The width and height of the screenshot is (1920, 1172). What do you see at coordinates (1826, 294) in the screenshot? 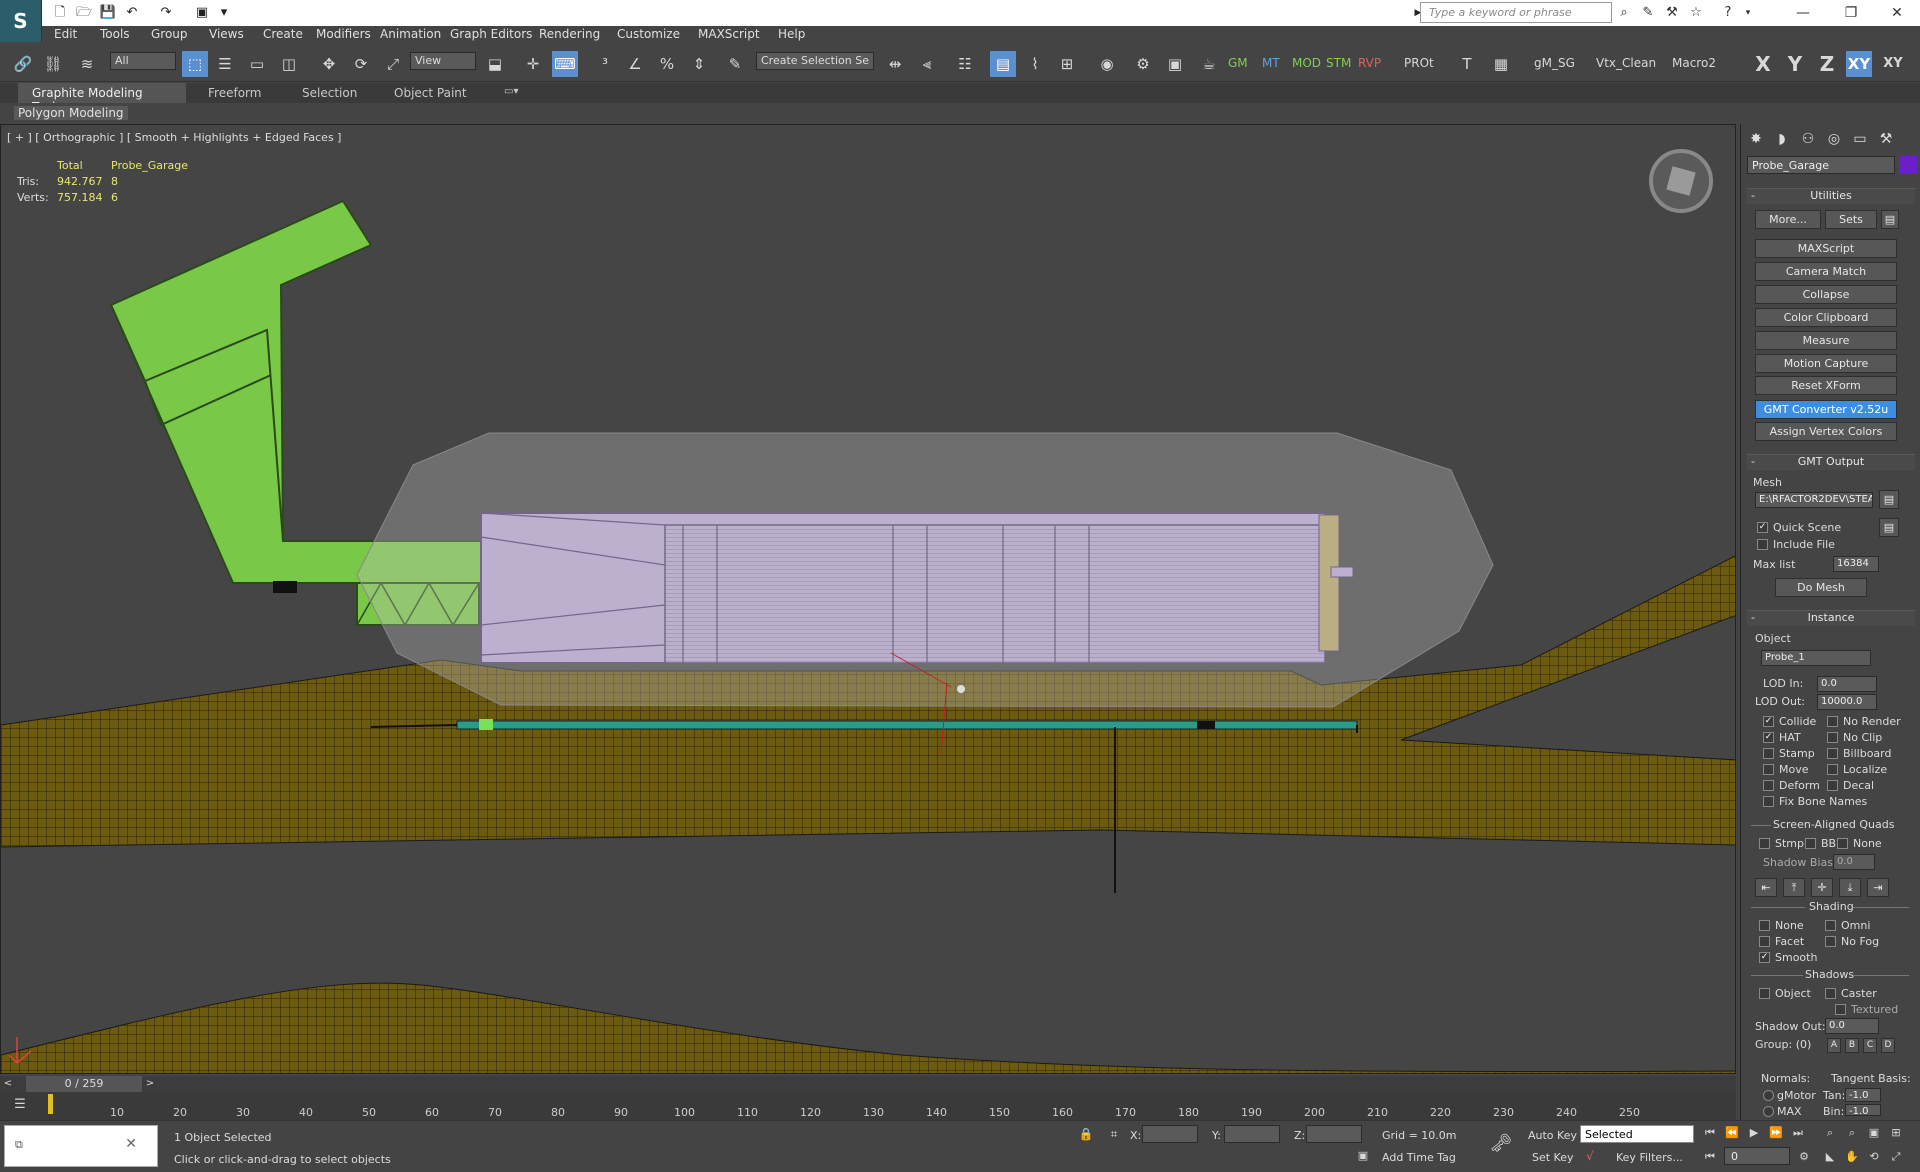
I see `utility-collapse-button: Collapse` at bounding box center [1826, 294].